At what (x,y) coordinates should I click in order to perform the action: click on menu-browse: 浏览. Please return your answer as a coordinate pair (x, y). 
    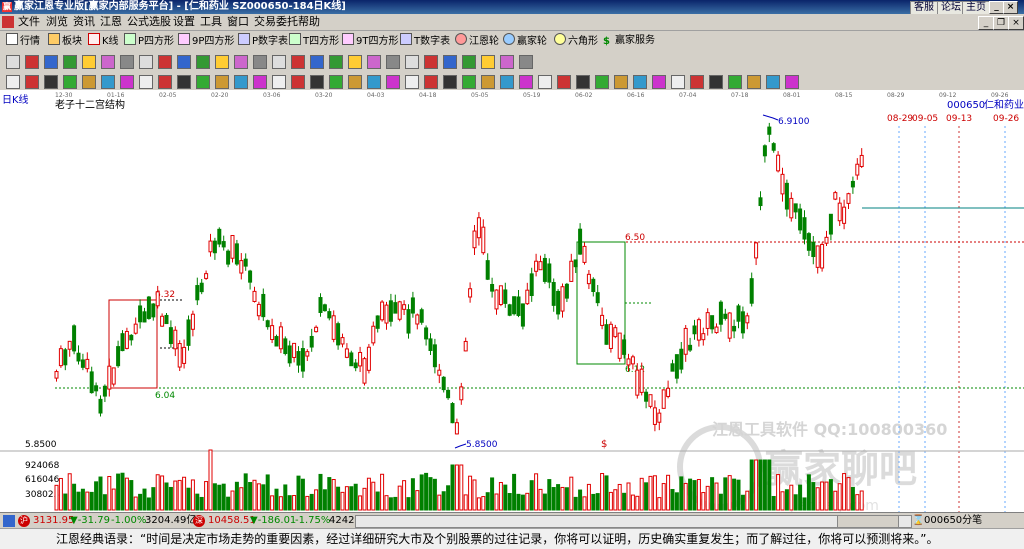
    Looking at the image, I should click on (57, 22).